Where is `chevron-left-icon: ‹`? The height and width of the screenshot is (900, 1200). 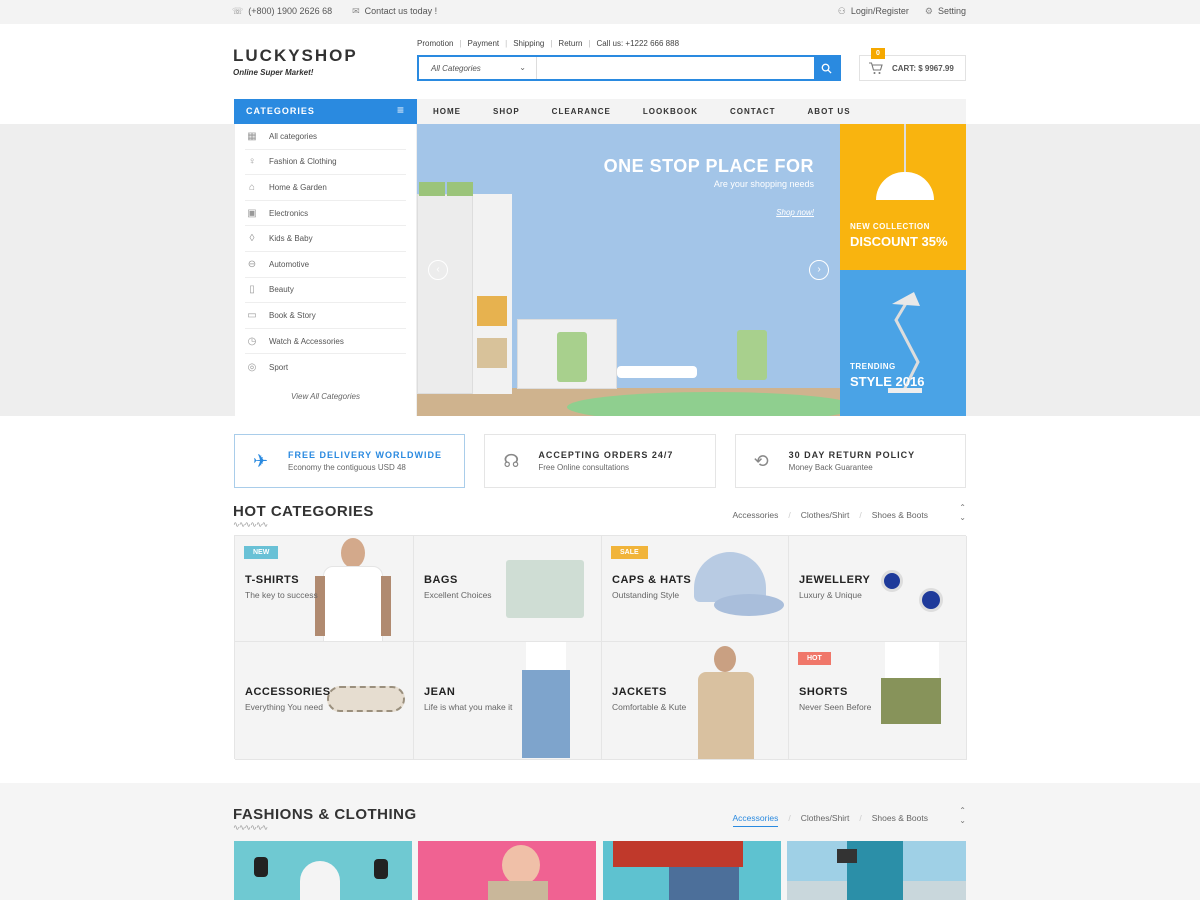
chevron-left-icon: ‹ is located at coordinates (438, 269).